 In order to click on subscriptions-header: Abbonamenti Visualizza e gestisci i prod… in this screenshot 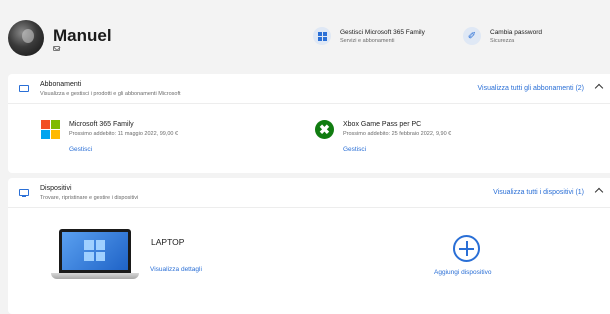, I will do `click(309, 89)`.